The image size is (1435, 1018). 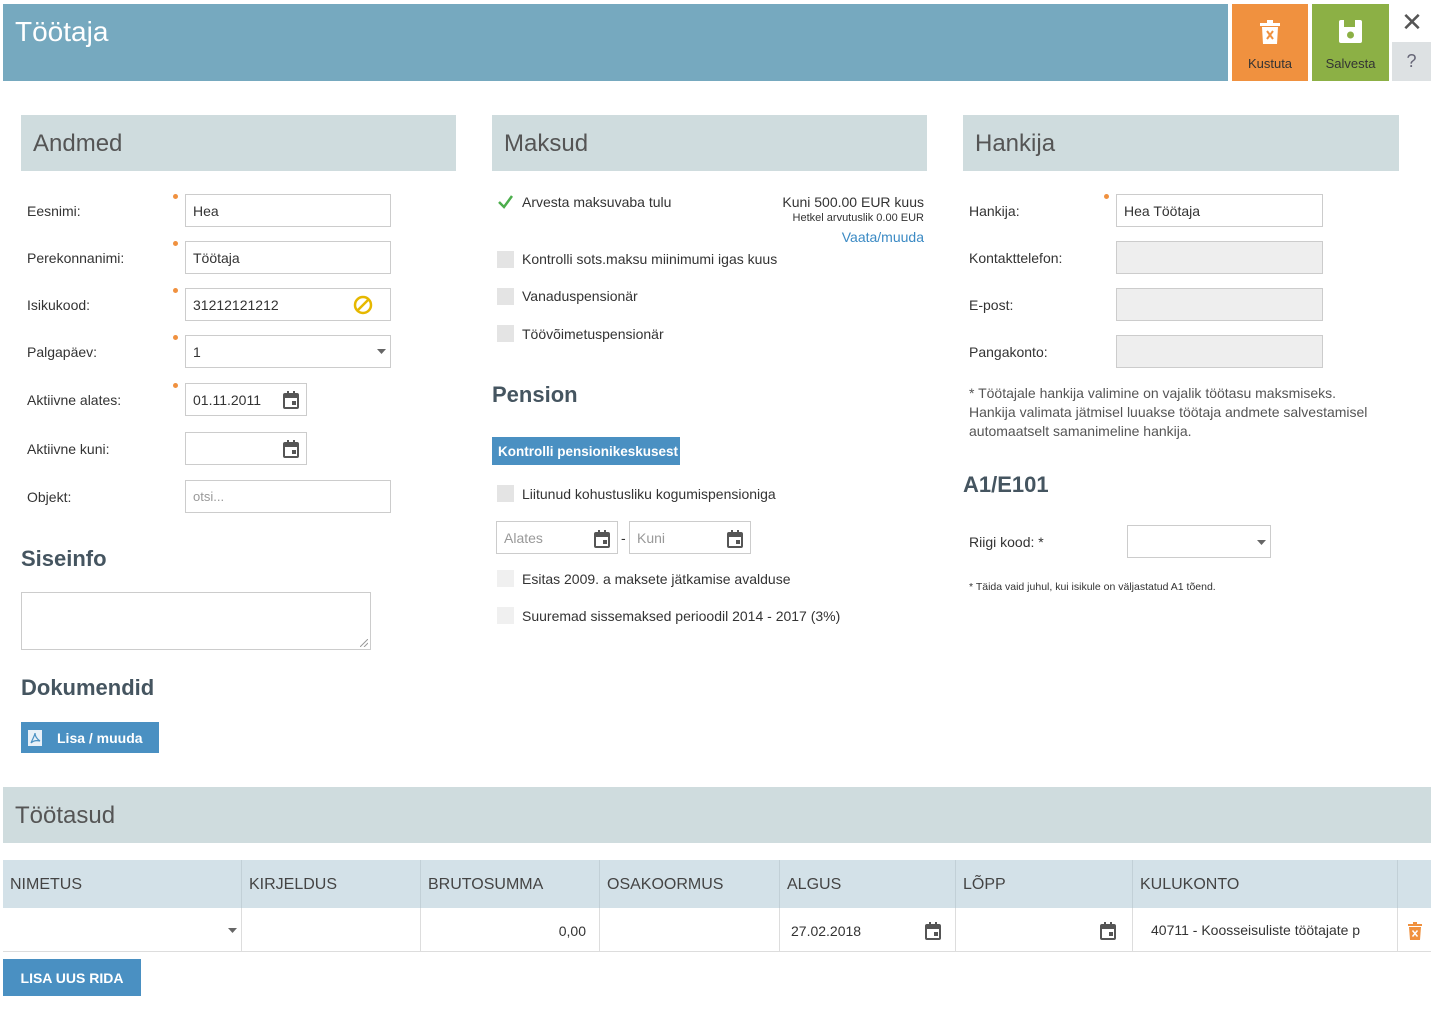 What do you see at coordinates (505, 259) in the screenshot?
I see `social-tax-checkbox` at bounding box center [505, 259].